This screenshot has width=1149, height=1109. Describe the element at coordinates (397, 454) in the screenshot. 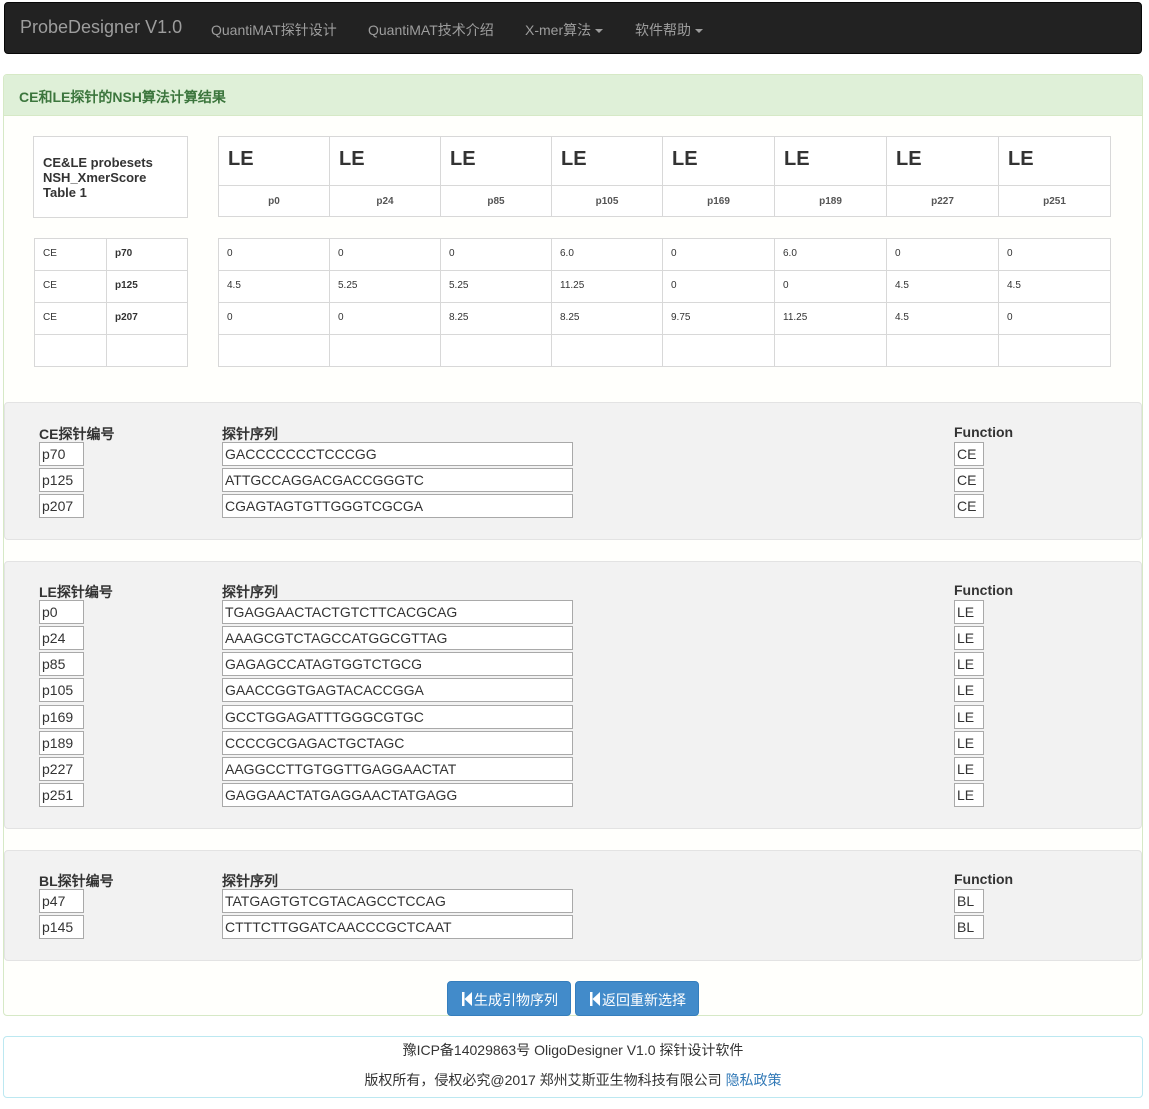

I see `ce-probe-seq-field: GACCCCCCCTCCCGG` at that location.